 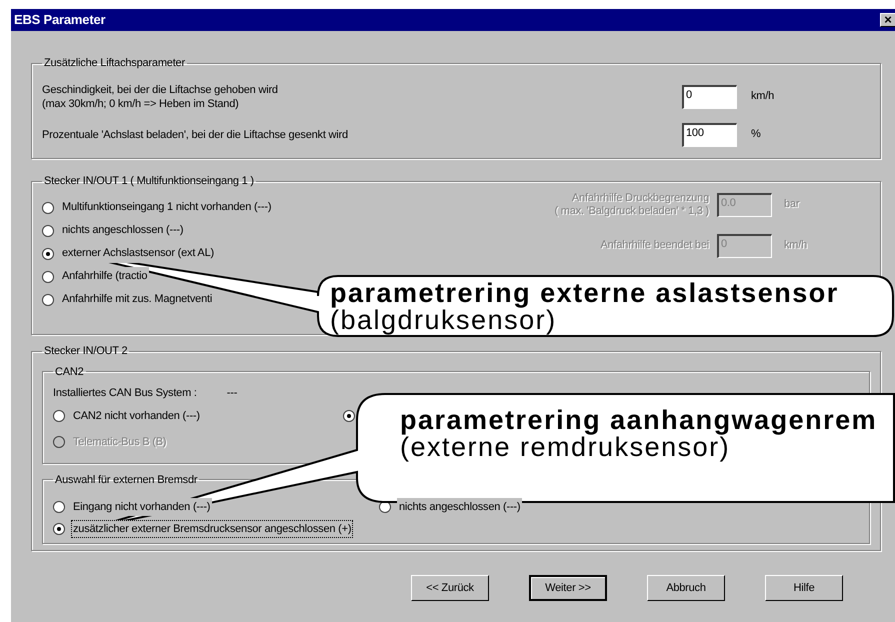 I want to click on callout-title: parametrering aanhangwagenrem, so click(x=639, y=420).